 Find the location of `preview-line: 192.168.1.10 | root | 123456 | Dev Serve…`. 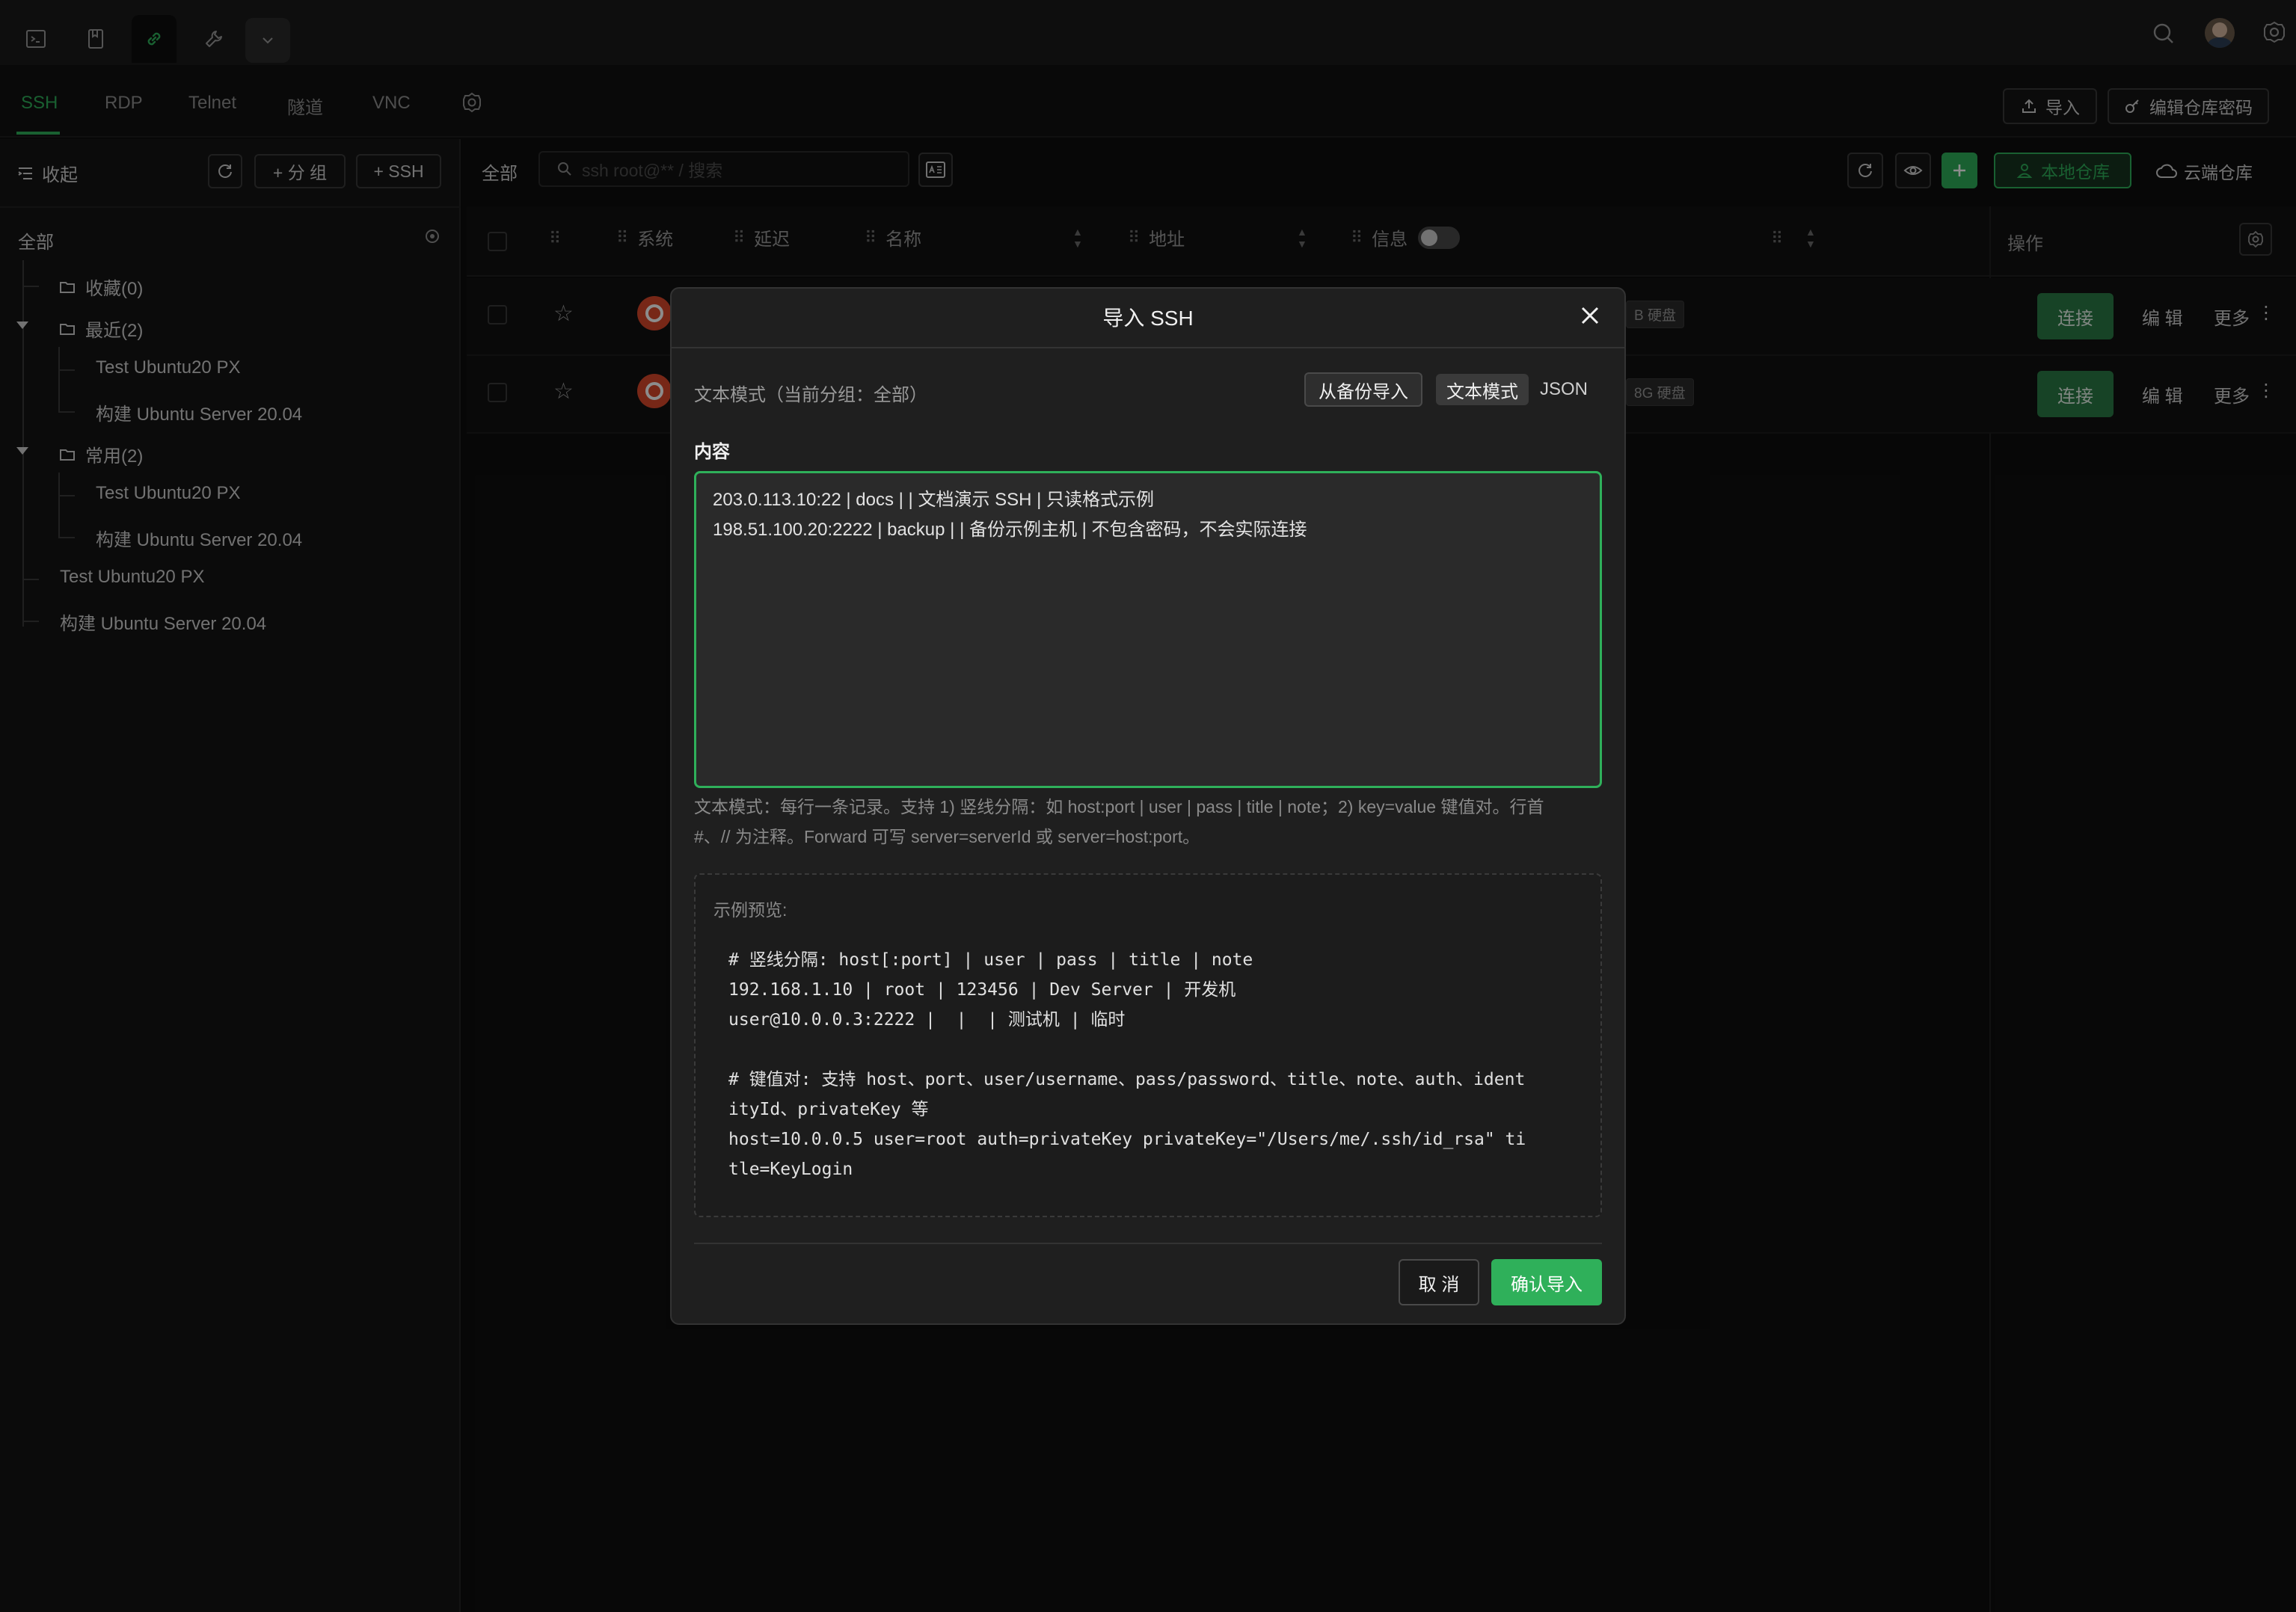

preview-line: 192.168.1.10 | root | 123456 | Dev Serve… is located at coordinates (982, 990).